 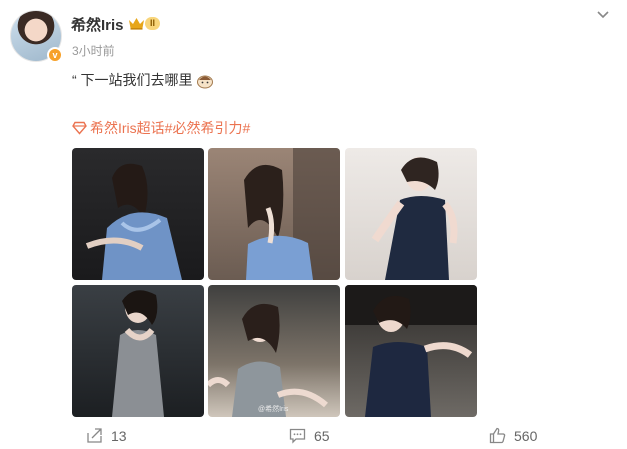 I want to click on avatar: v, so click(x=36, y=36).